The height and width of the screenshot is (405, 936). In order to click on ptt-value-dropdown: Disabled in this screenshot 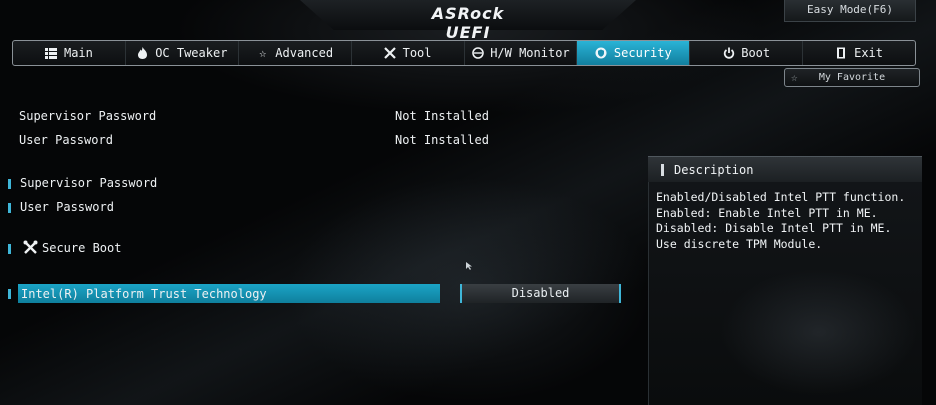, I will do `click(540, 293)`.